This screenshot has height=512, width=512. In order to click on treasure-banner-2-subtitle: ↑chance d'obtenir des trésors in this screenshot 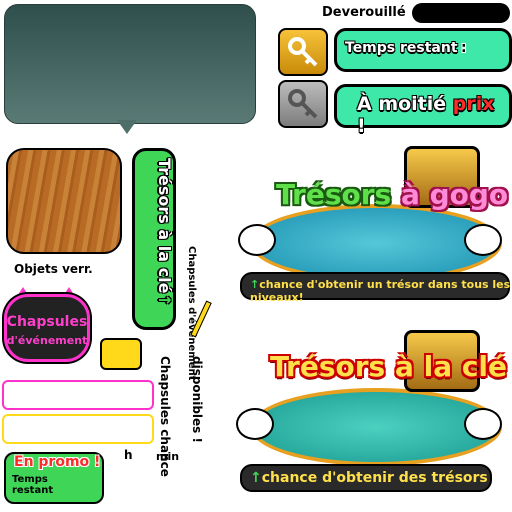, I will do `click(369, 478)`.